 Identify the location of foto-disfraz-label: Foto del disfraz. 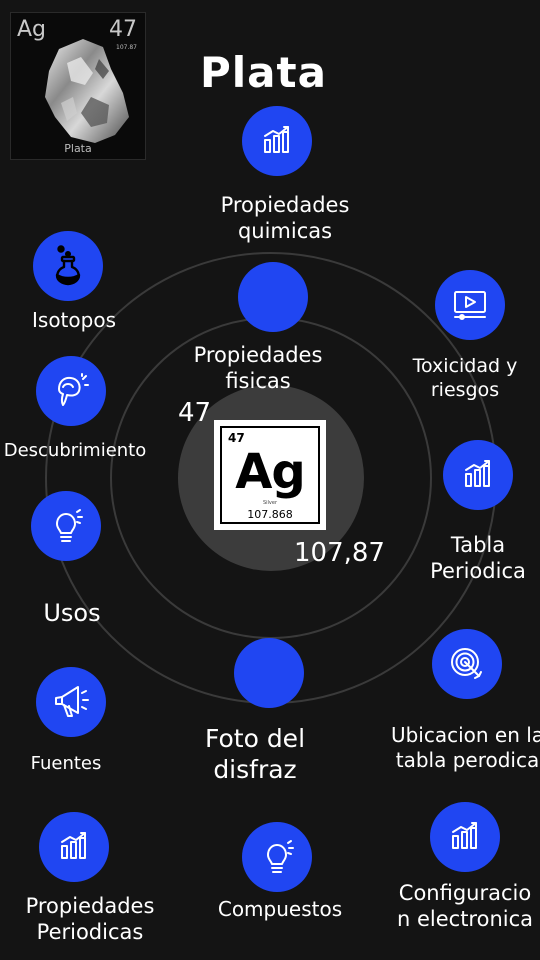
(255, 754).